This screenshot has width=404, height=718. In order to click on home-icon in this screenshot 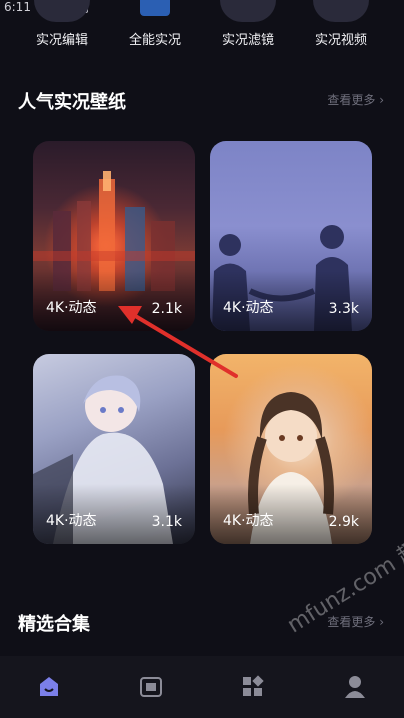, I will do `click(49, 687)`.